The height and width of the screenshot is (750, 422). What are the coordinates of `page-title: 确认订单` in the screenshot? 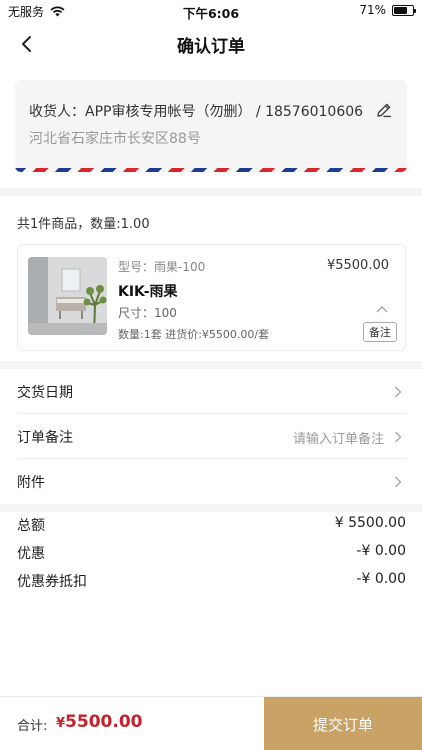 It's located at (211, 47).